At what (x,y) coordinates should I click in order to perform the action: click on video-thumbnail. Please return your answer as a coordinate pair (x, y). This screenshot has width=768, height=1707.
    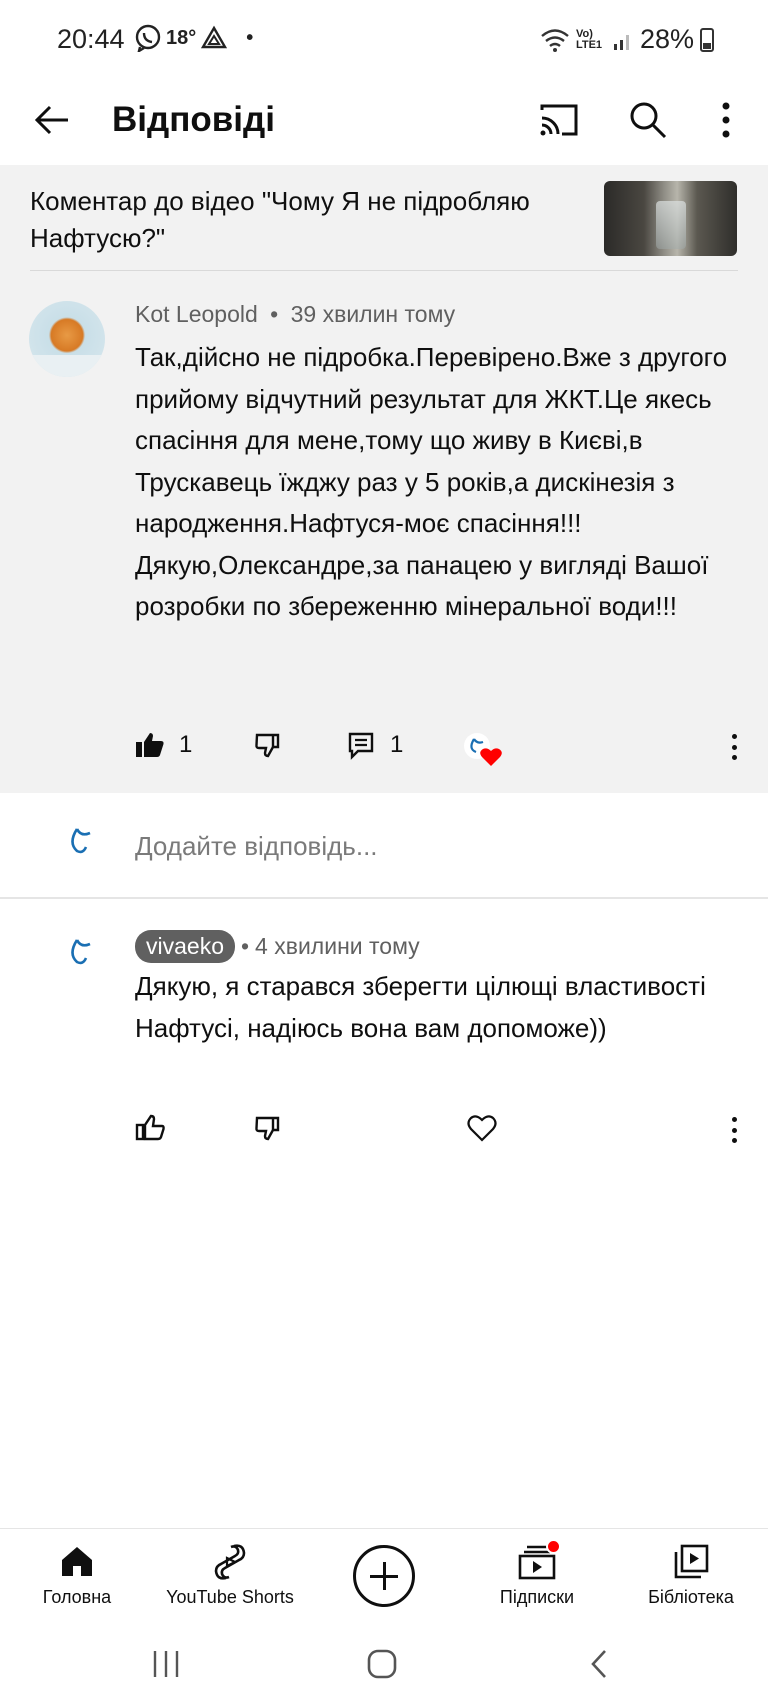
    Looking at the image, I should click on (670, 218).